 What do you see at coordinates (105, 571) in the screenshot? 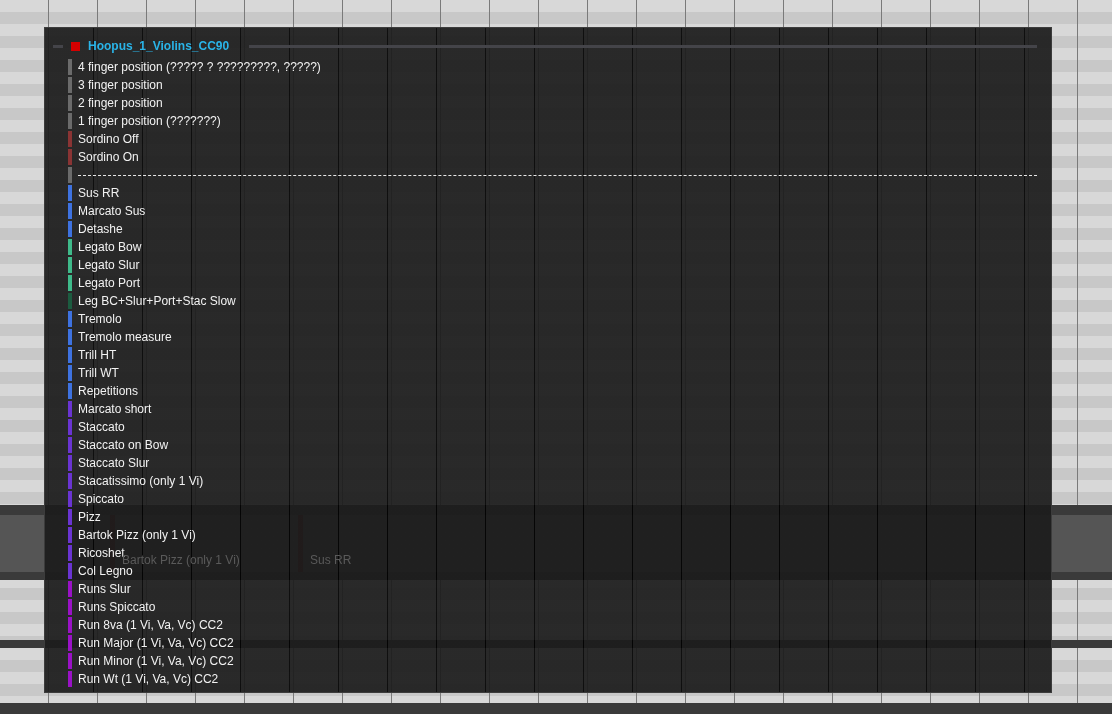
I see `menu-item: Col Legno` at bounding box center [105, 571].